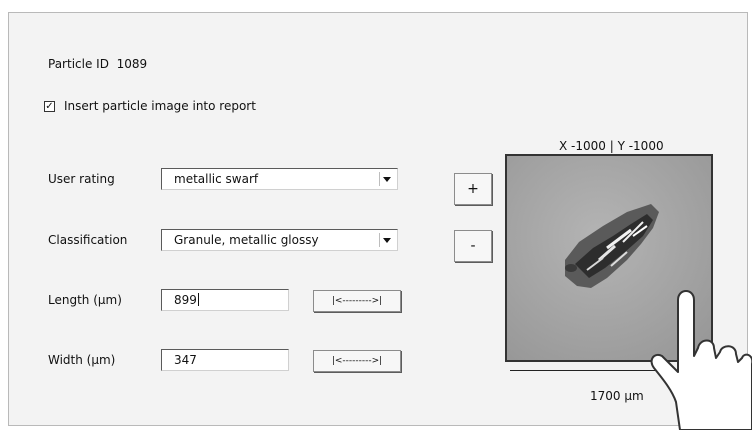 The height and width of the screenshot is (430, 752). What do you see at coordinates (617, 396) in the screenshot?
I see `scale-label: 1700 µm` at bounding box center [617, 396].